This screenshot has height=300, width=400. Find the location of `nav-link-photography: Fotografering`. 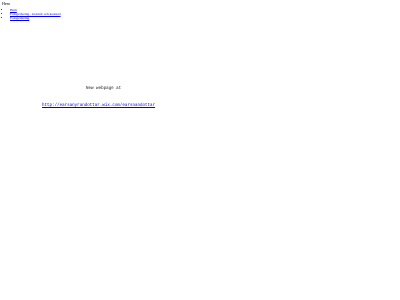

nav-link-photography: Fotografering is located at coordinates (19, 18).